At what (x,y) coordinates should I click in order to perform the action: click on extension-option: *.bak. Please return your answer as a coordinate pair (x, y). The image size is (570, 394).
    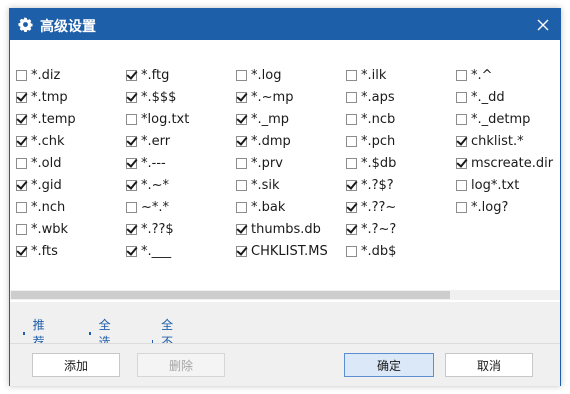
    Looking at the image, I should click on (260, 207).